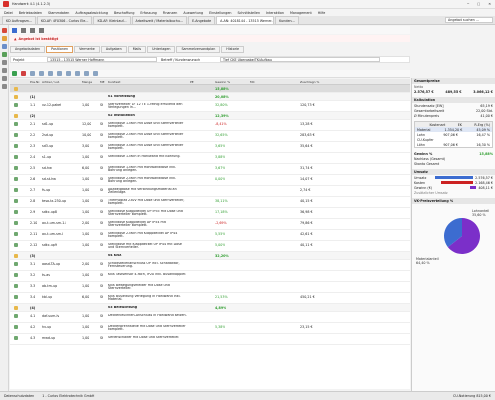 This screenshot has height=400, width=495. What do you see at coordinates (306, 200) in the screenshot?
I see `surcharge: 40,15 €` at bounding box center [306, 200].